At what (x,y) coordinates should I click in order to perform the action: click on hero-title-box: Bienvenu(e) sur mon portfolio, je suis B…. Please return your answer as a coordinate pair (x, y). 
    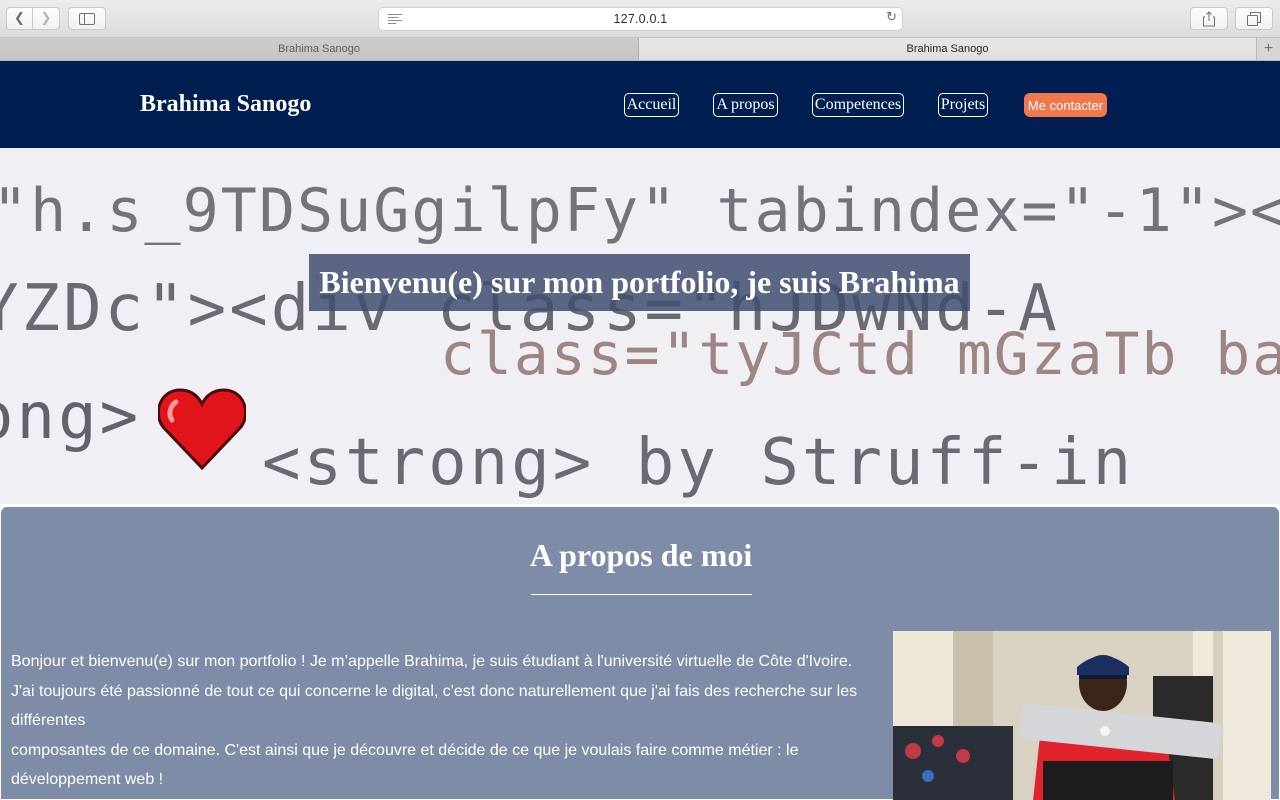
    Looking at the image, I should click on (639, 282).